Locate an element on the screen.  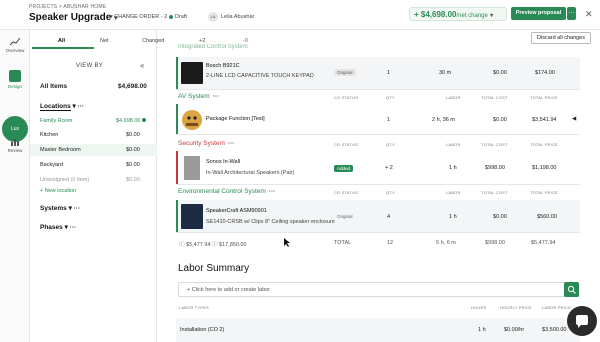
search-icon is located at coordinates (571, 289).